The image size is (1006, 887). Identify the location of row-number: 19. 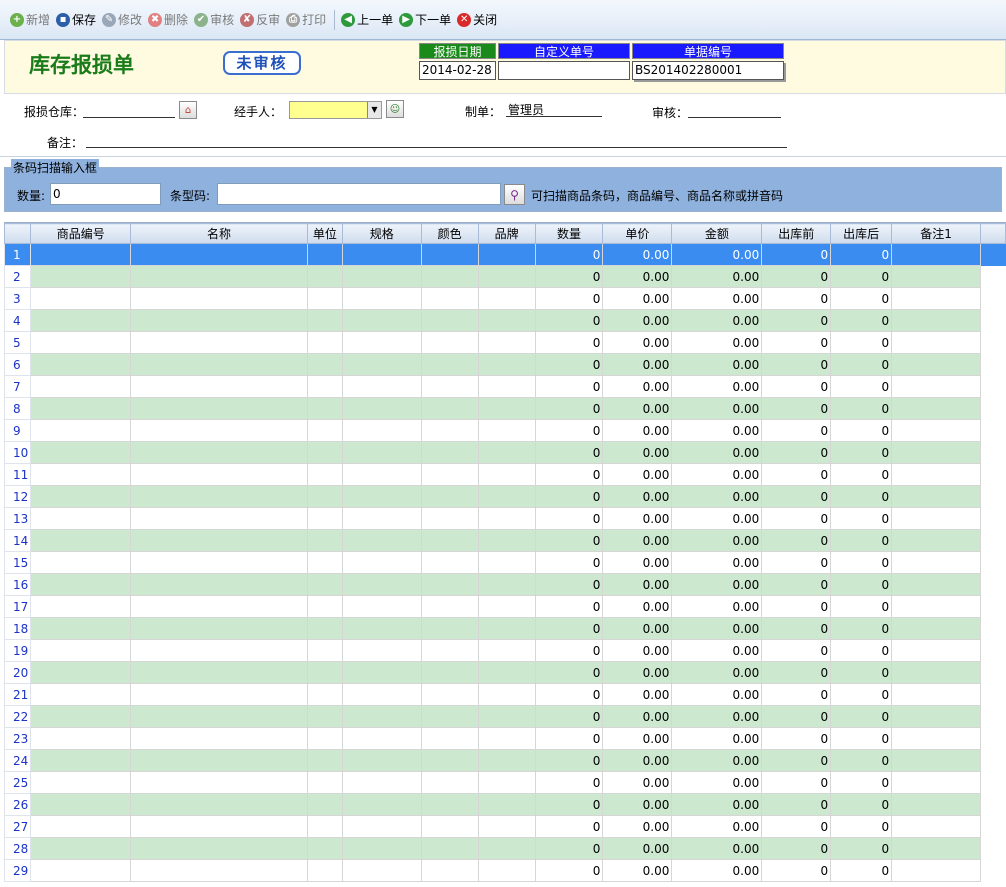
(18, 650).